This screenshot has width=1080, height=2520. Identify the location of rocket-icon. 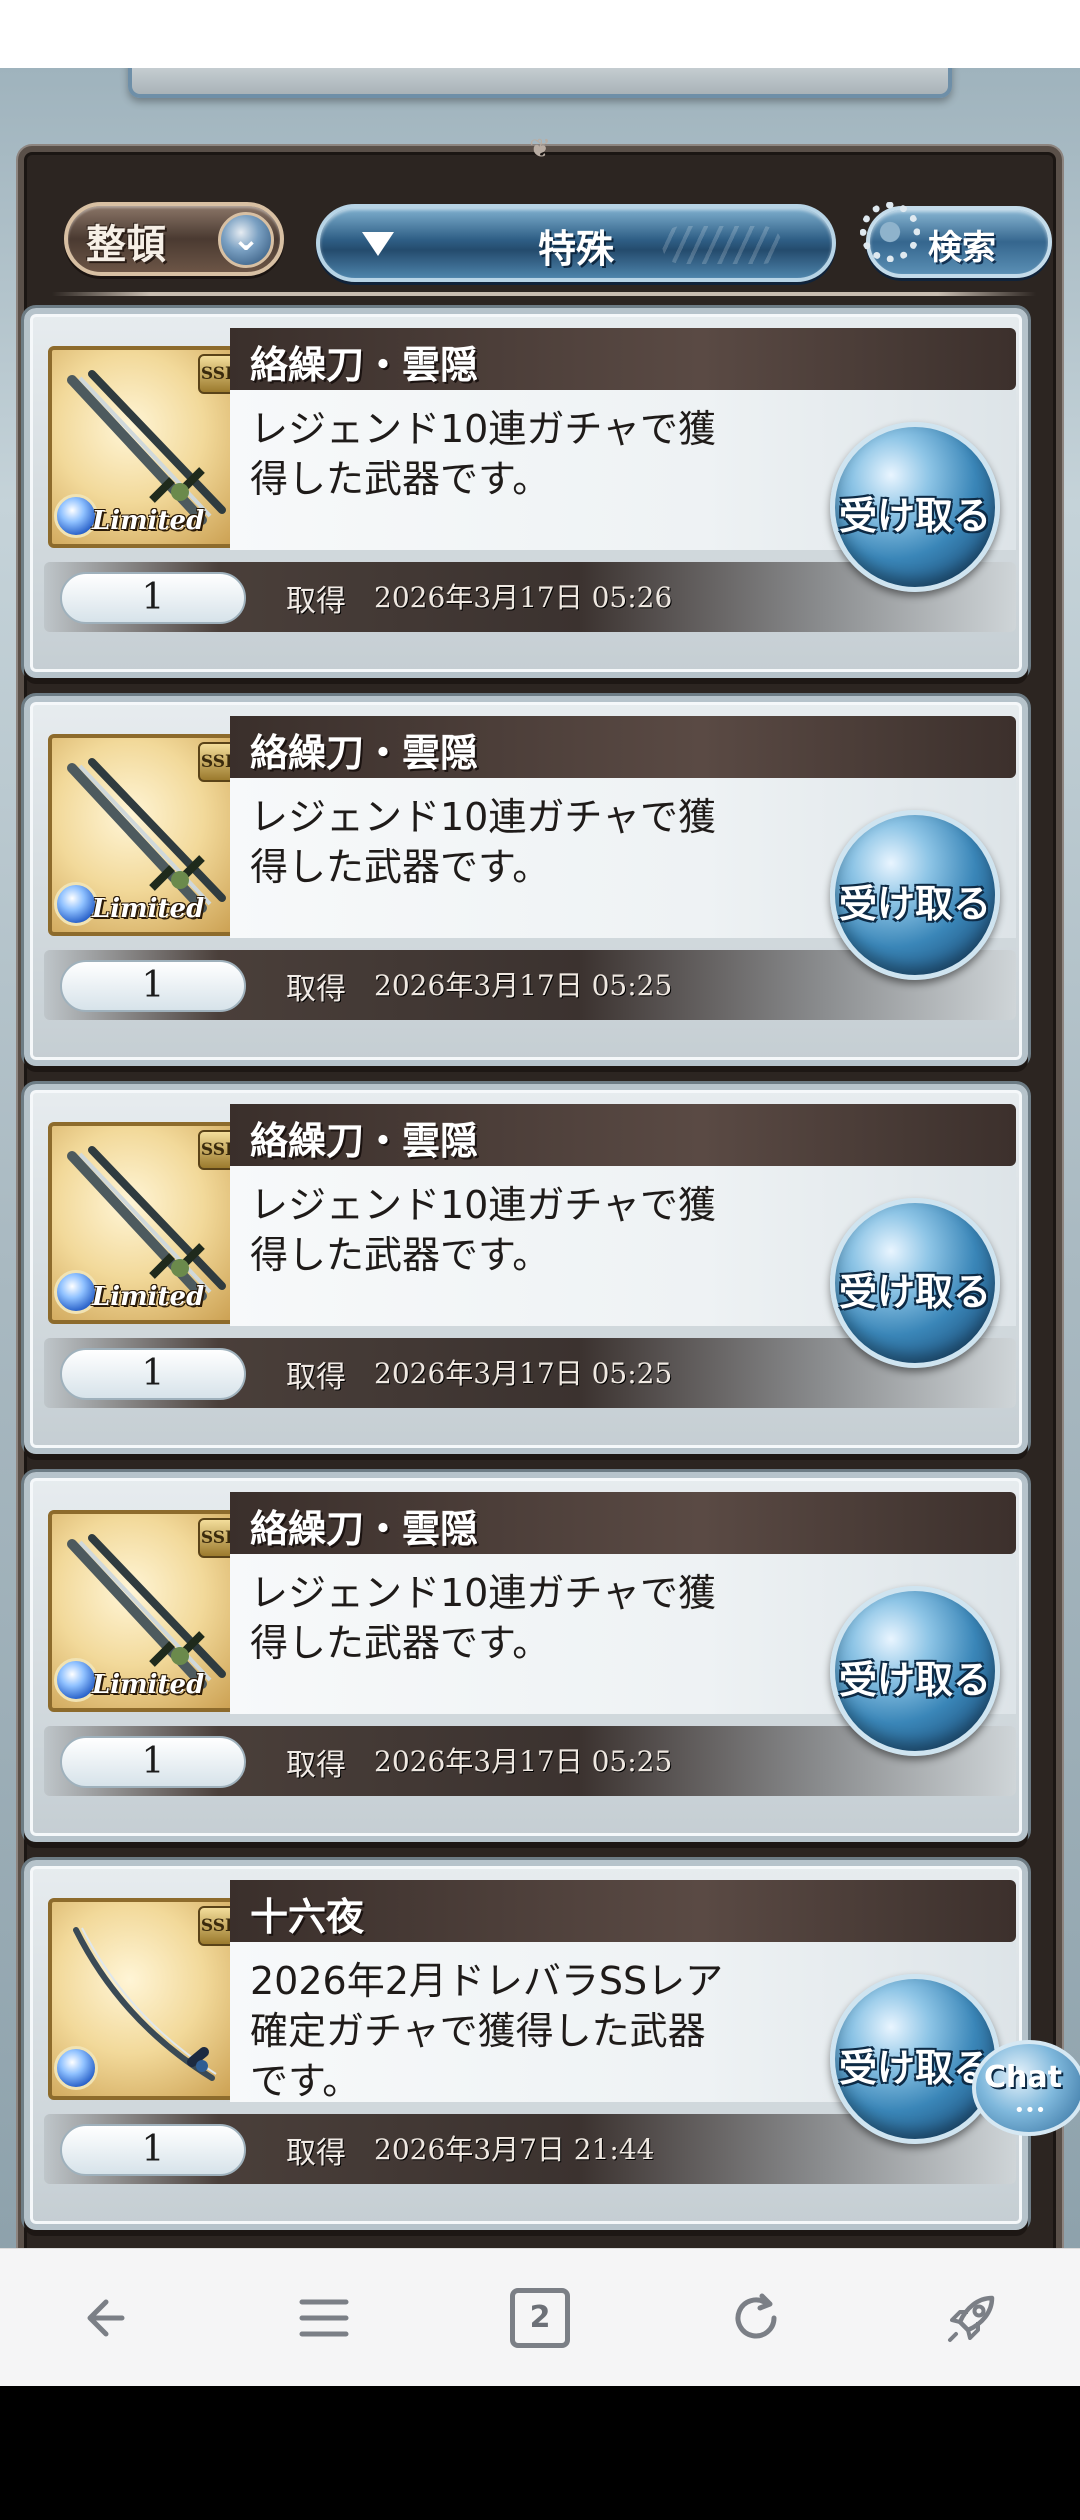
(971, 2318).